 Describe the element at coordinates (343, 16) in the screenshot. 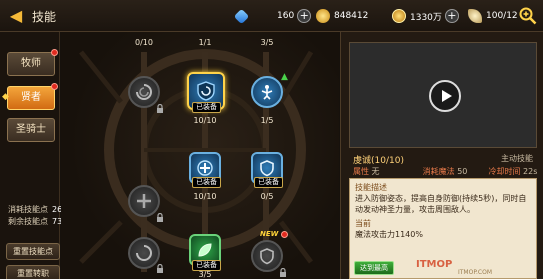

I see `resource-swirl: 848412` at that location.